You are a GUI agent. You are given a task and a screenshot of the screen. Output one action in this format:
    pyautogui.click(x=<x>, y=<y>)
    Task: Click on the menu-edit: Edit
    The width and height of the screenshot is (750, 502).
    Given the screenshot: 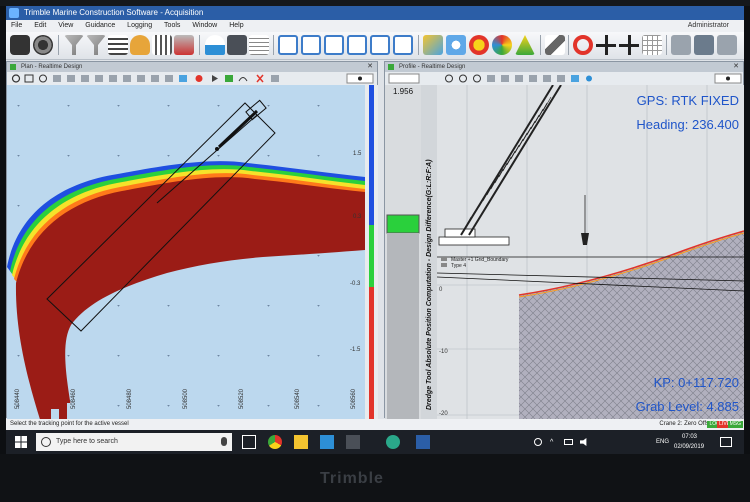 What is the action you would take?
    pyautogui.click(x=40, y=26)
    